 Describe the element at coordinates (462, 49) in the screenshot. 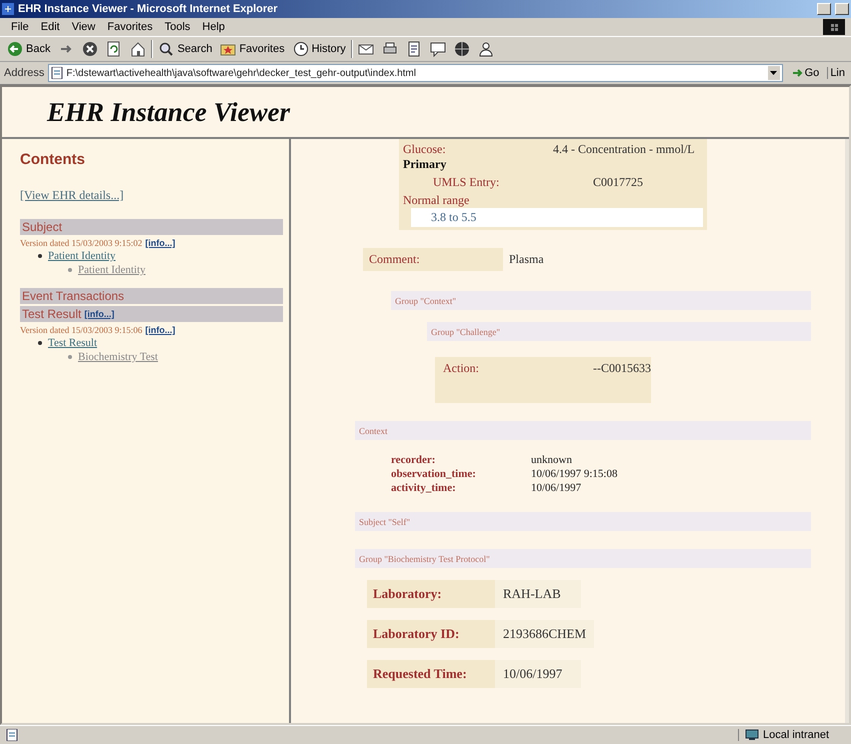

I see `globe-icon` at that location.